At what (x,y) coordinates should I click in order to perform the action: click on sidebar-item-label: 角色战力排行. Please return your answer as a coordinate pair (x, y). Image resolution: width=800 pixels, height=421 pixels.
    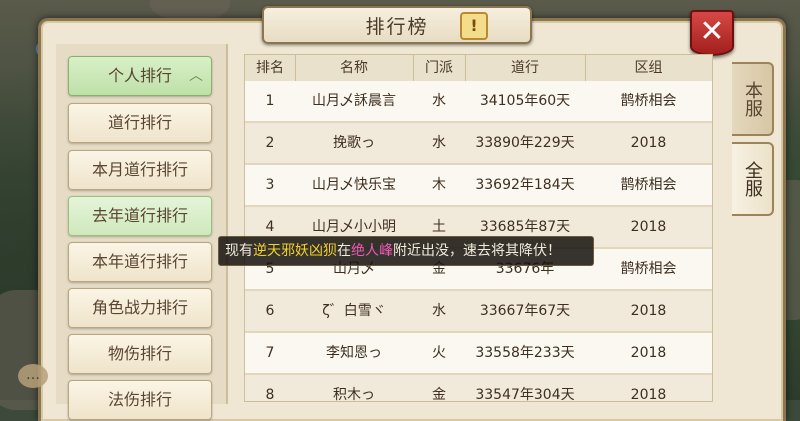
    Looking at the image, I should click on (139, 307).